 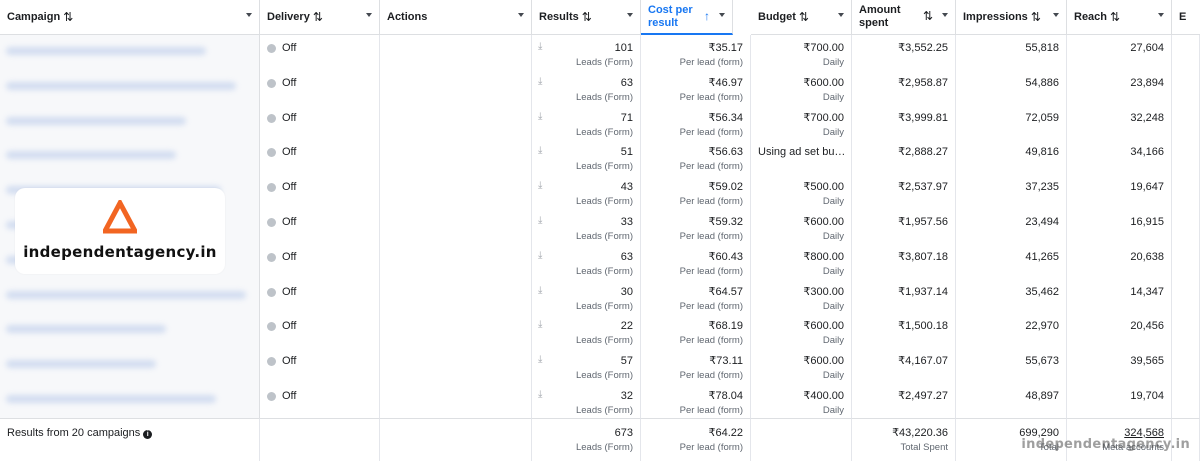 What do you see at coordinates (707, 16) in the screenshot?
I see `sort-ascending-icon: ↑` at bounding box center [707, 16].